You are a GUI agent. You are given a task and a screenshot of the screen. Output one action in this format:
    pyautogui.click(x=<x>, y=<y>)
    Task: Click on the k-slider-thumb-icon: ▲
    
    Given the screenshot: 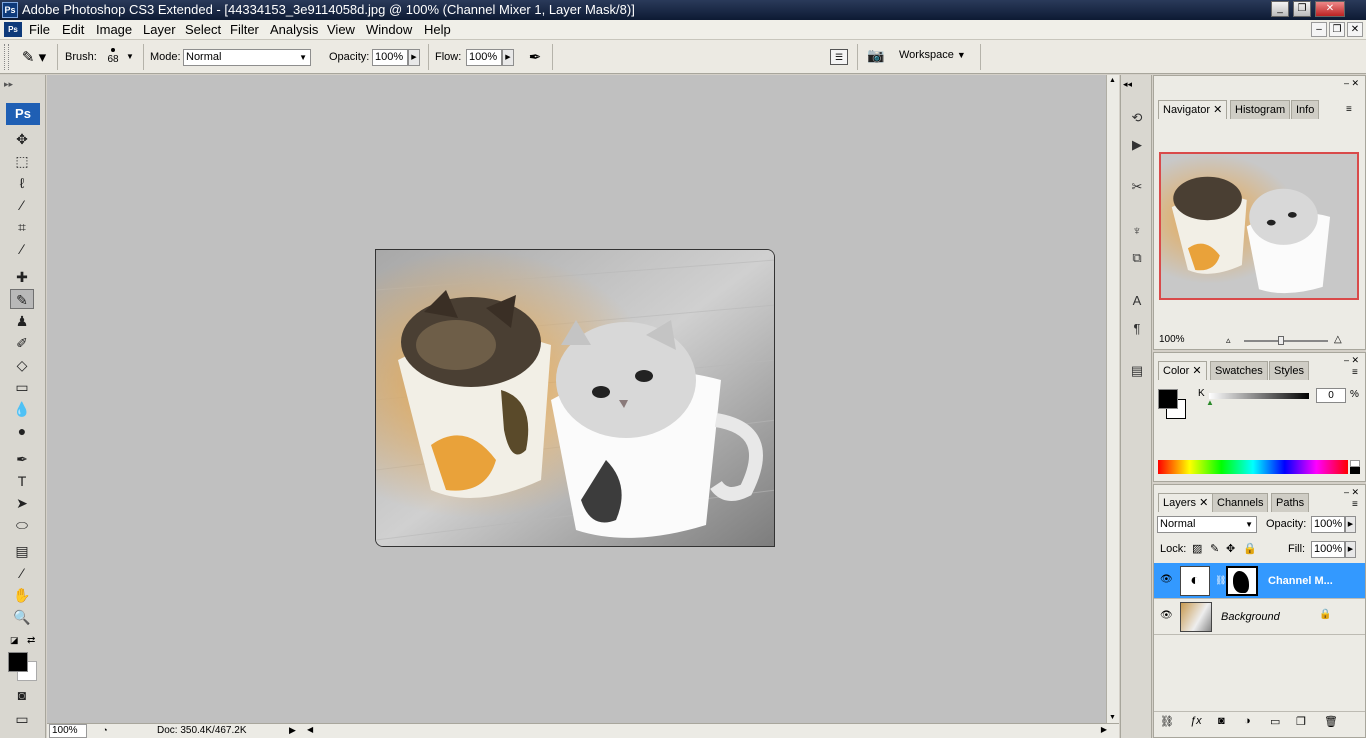 What is the action you would take?
    pyautogui.click(x=1210, y=402)
    